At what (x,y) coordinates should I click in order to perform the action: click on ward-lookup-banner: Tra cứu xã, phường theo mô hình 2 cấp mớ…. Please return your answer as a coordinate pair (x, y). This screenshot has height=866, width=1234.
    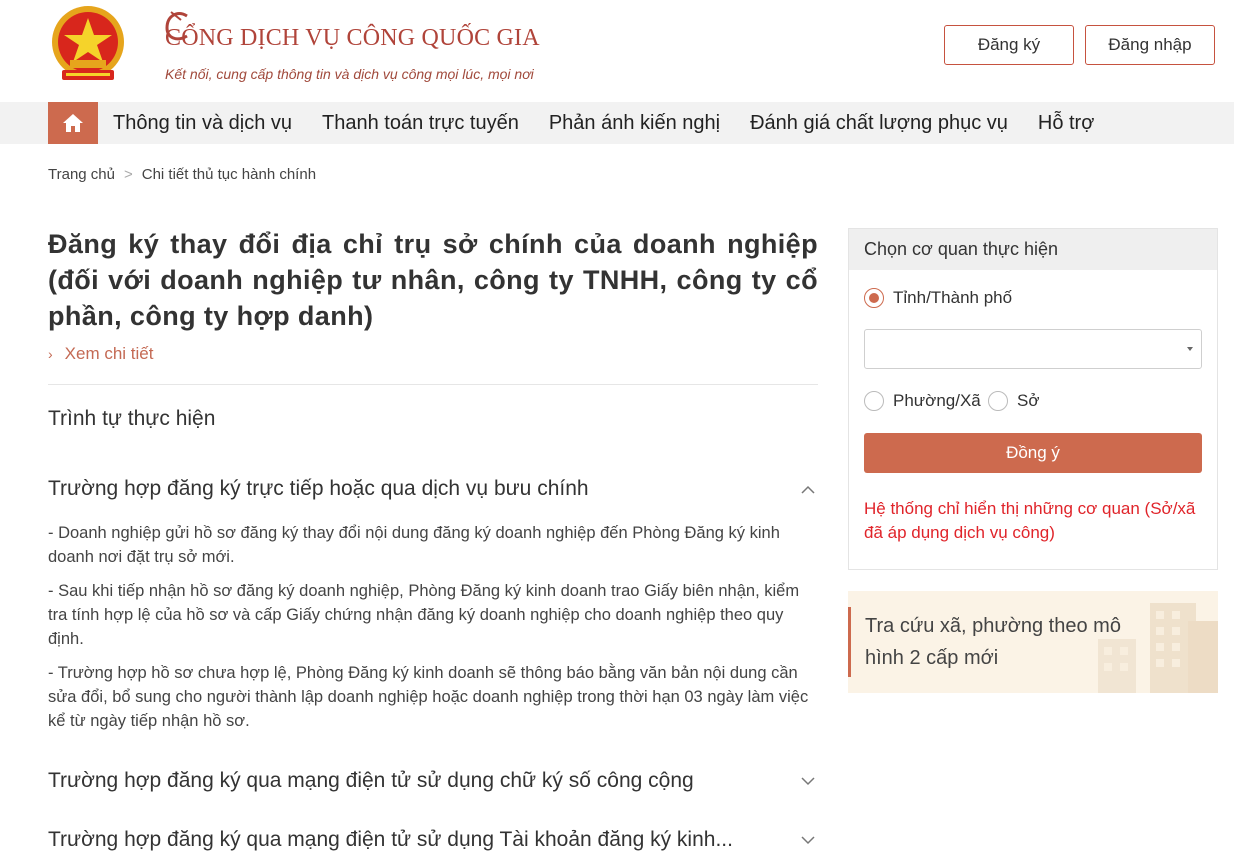
    Looking at the image, I should click on (1033, 642).